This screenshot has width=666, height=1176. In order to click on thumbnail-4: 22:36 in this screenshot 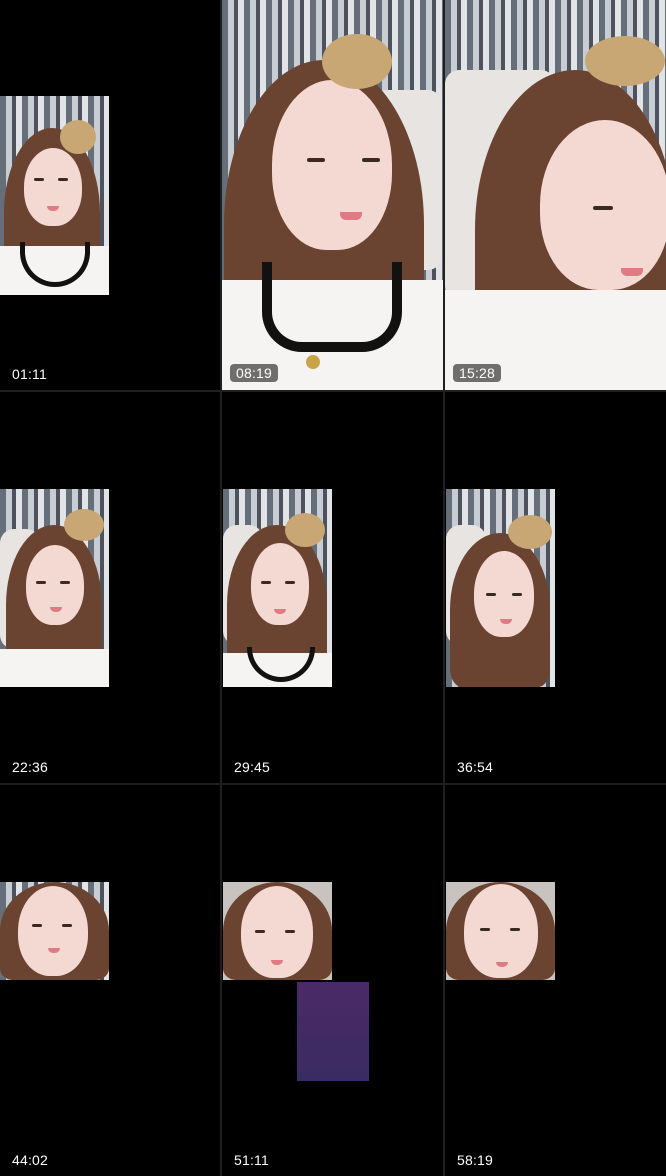, I will do `click(110, 587)`.